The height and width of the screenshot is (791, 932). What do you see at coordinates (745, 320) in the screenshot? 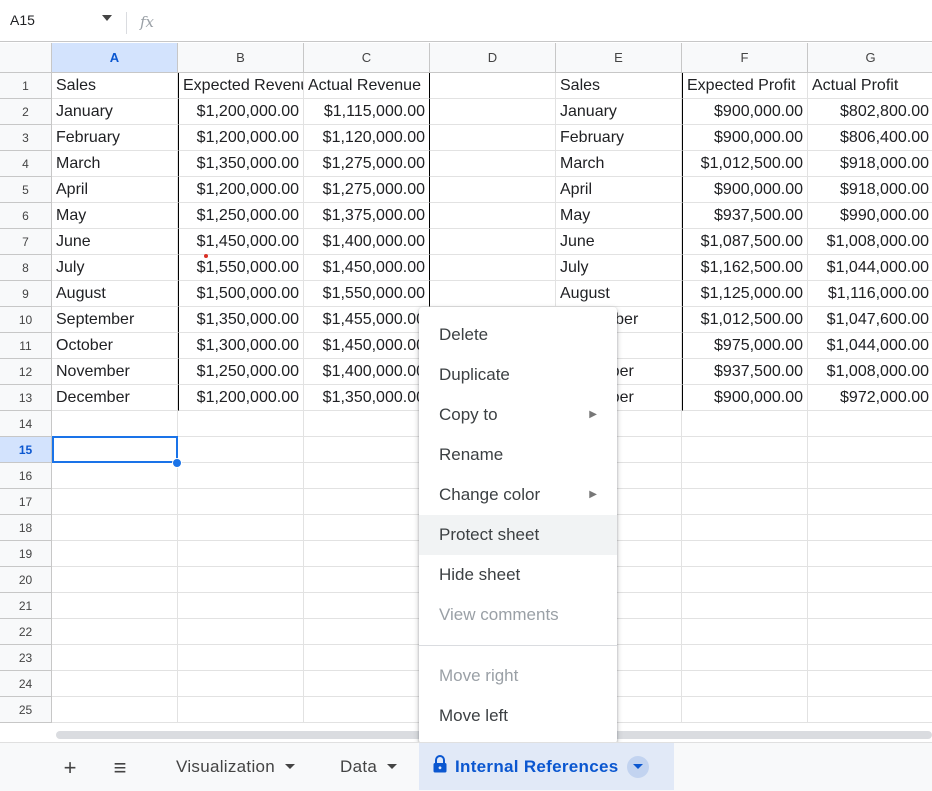
I see `cell-f10: $1,012,500.00` at bounding box center [745, 320].